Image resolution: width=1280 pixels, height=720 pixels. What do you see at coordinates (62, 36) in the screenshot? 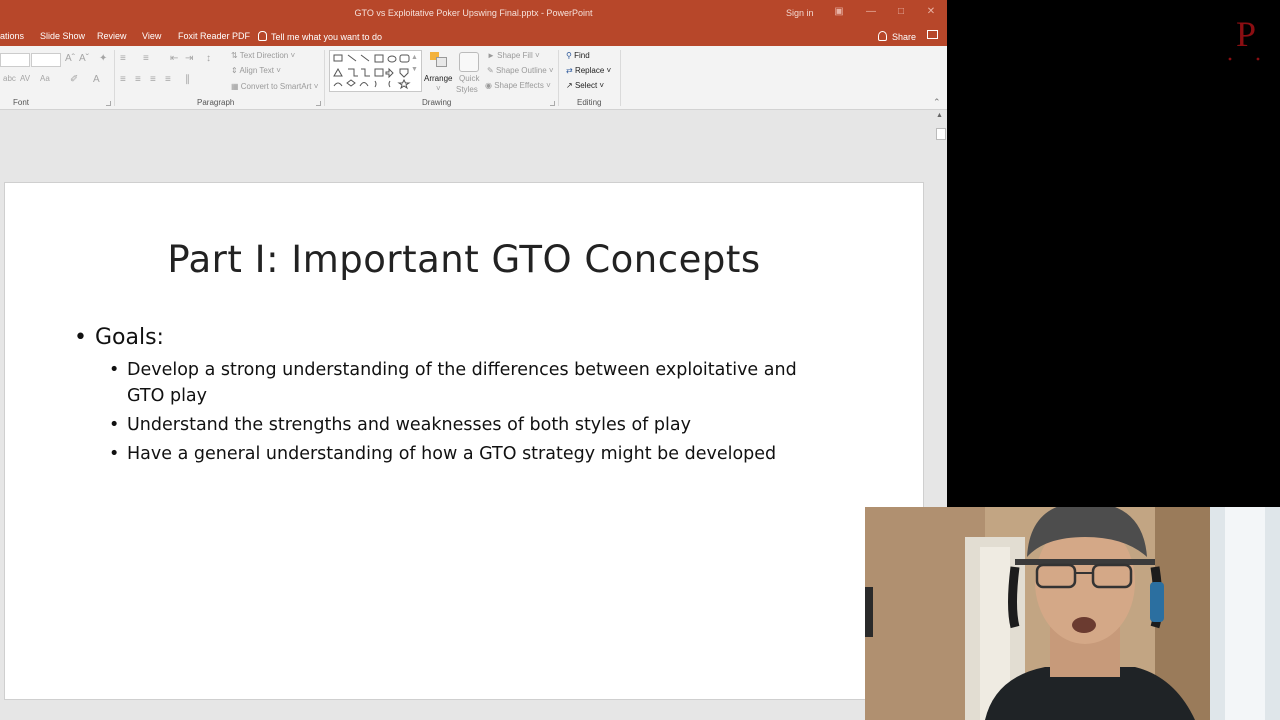
I see `tab-slide-show: Slide Show` at bounding box center [62, 36].